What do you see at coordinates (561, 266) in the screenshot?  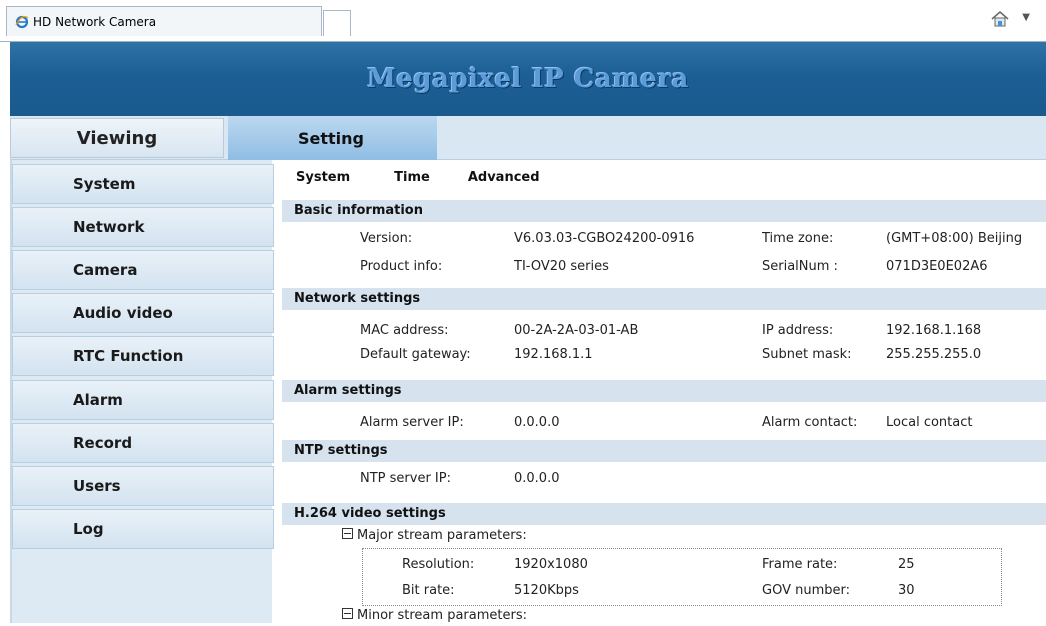 I see `product-value: TI-OV20 series` at bounding box center [561, 266].